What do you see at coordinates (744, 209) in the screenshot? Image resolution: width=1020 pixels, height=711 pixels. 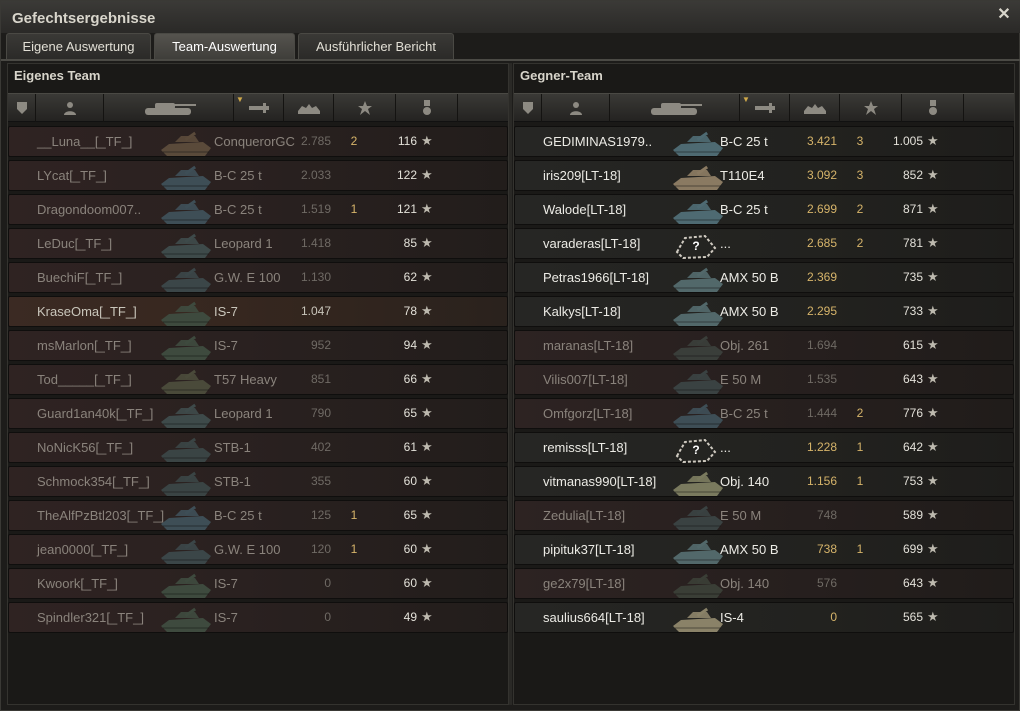 I see `tank-name: B-C 25 t` at bounding box center [744, 209].